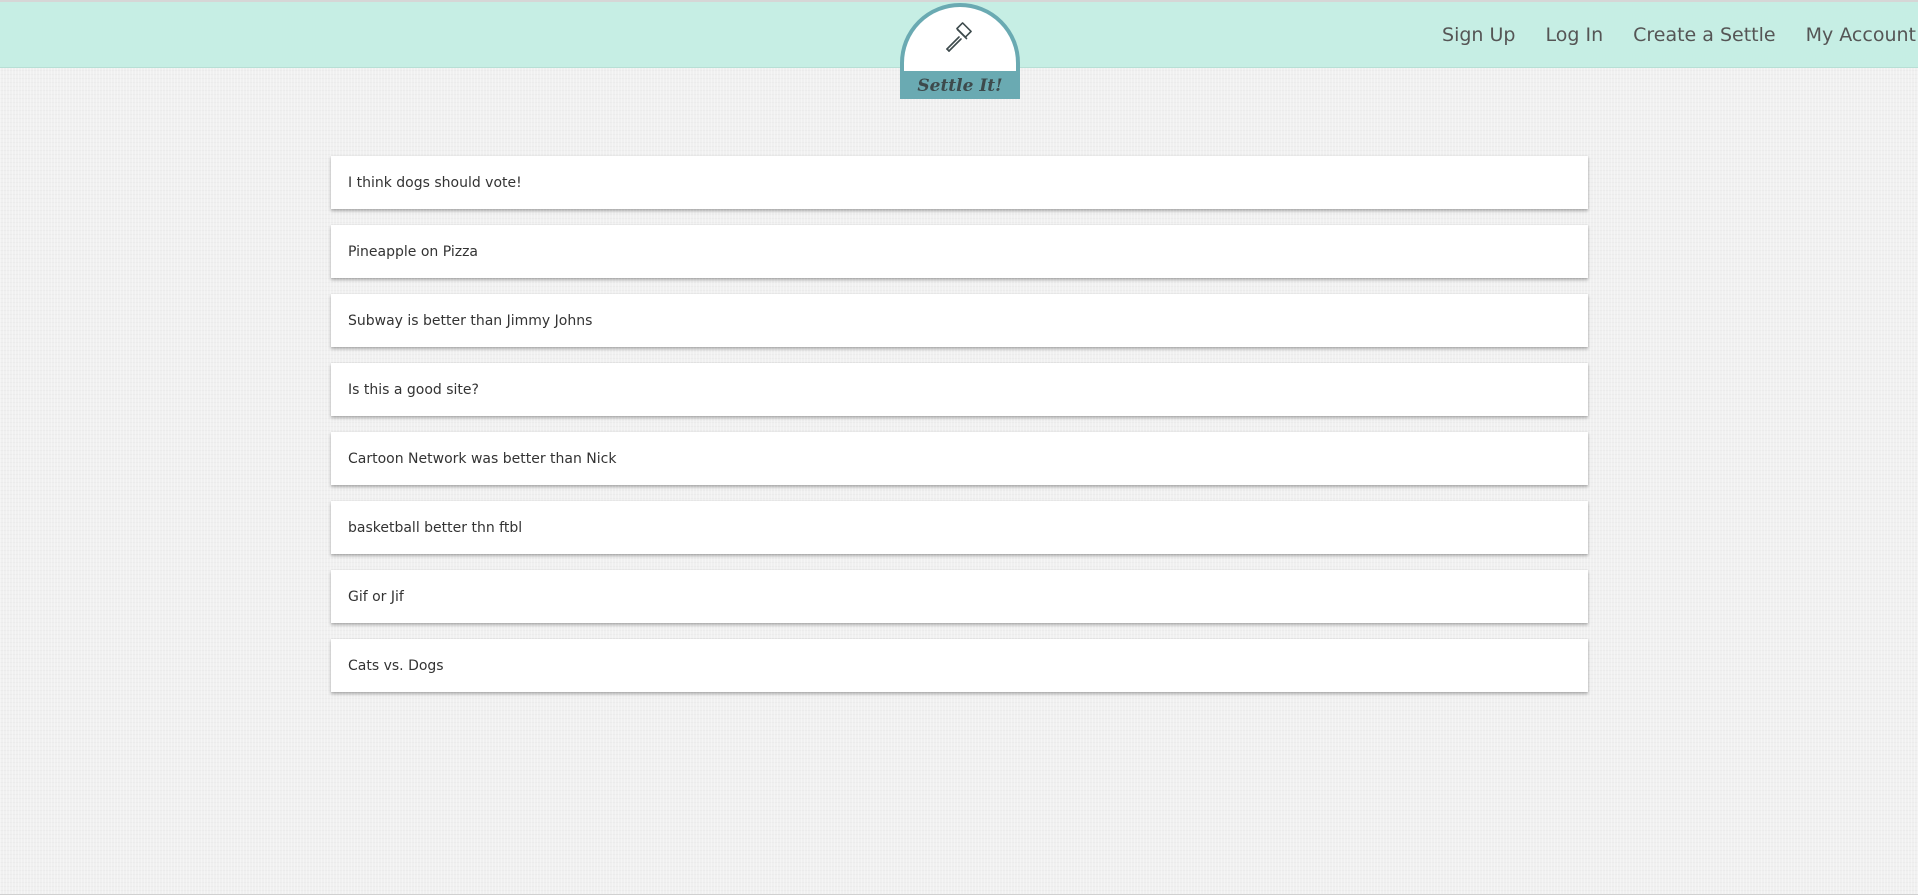  I want to click on nav-create-settle-link: Create a Settle, so click(1704, 35).